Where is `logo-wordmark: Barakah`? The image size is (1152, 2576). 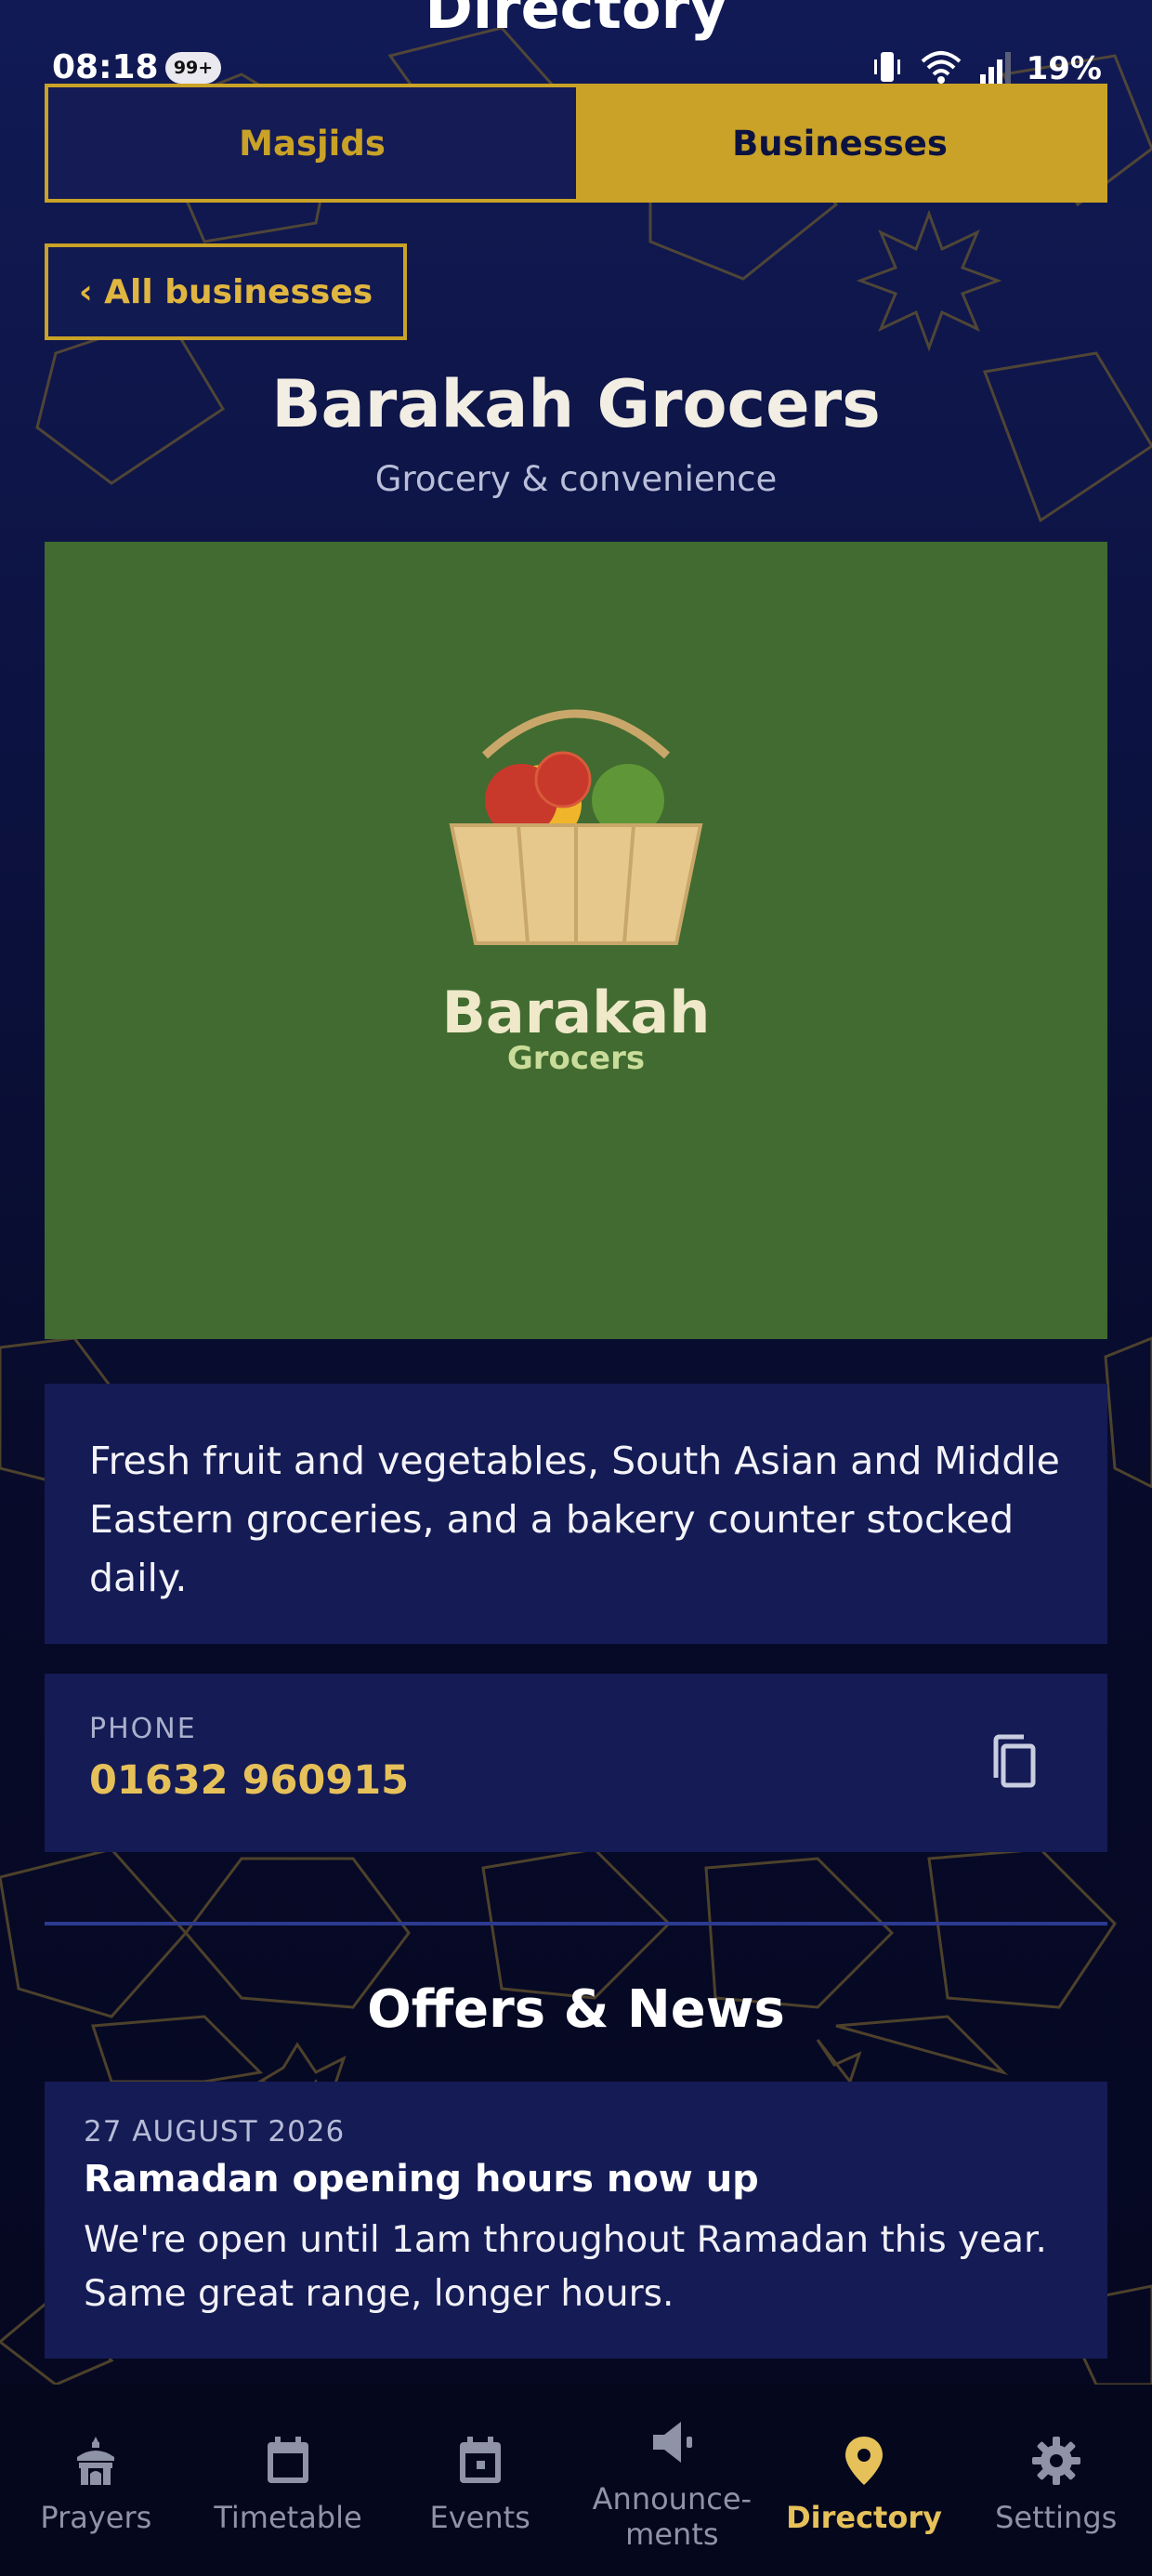
logo-wordmark: Barakah is located at coordinates (576, 1012).